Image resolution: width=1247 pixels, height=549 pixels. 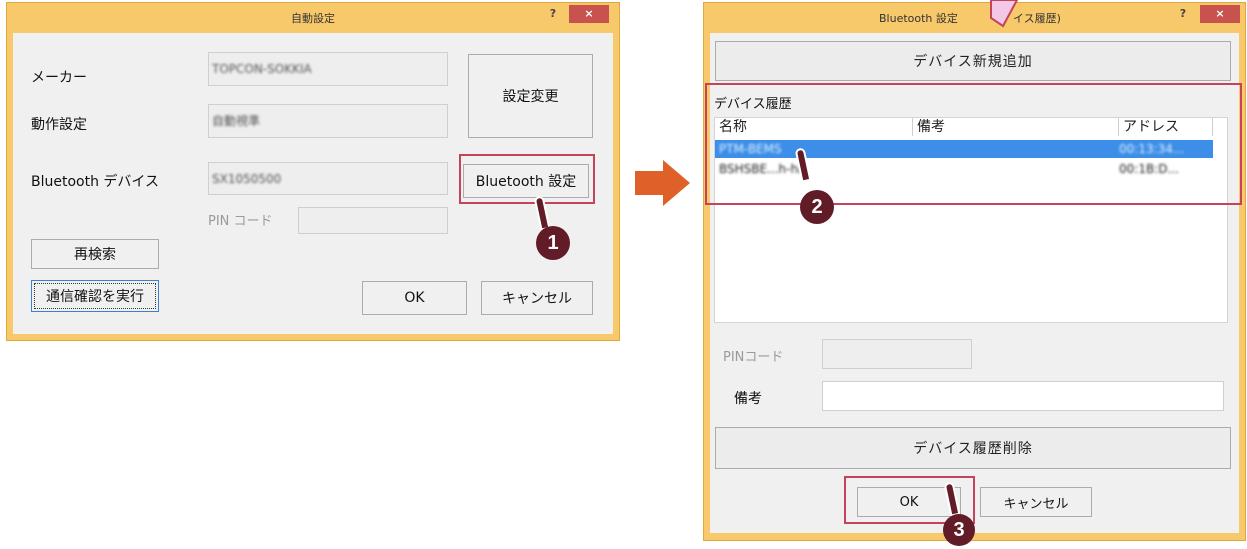 I want to click on operation-label: 動作設定, so click(x=59, y=125).